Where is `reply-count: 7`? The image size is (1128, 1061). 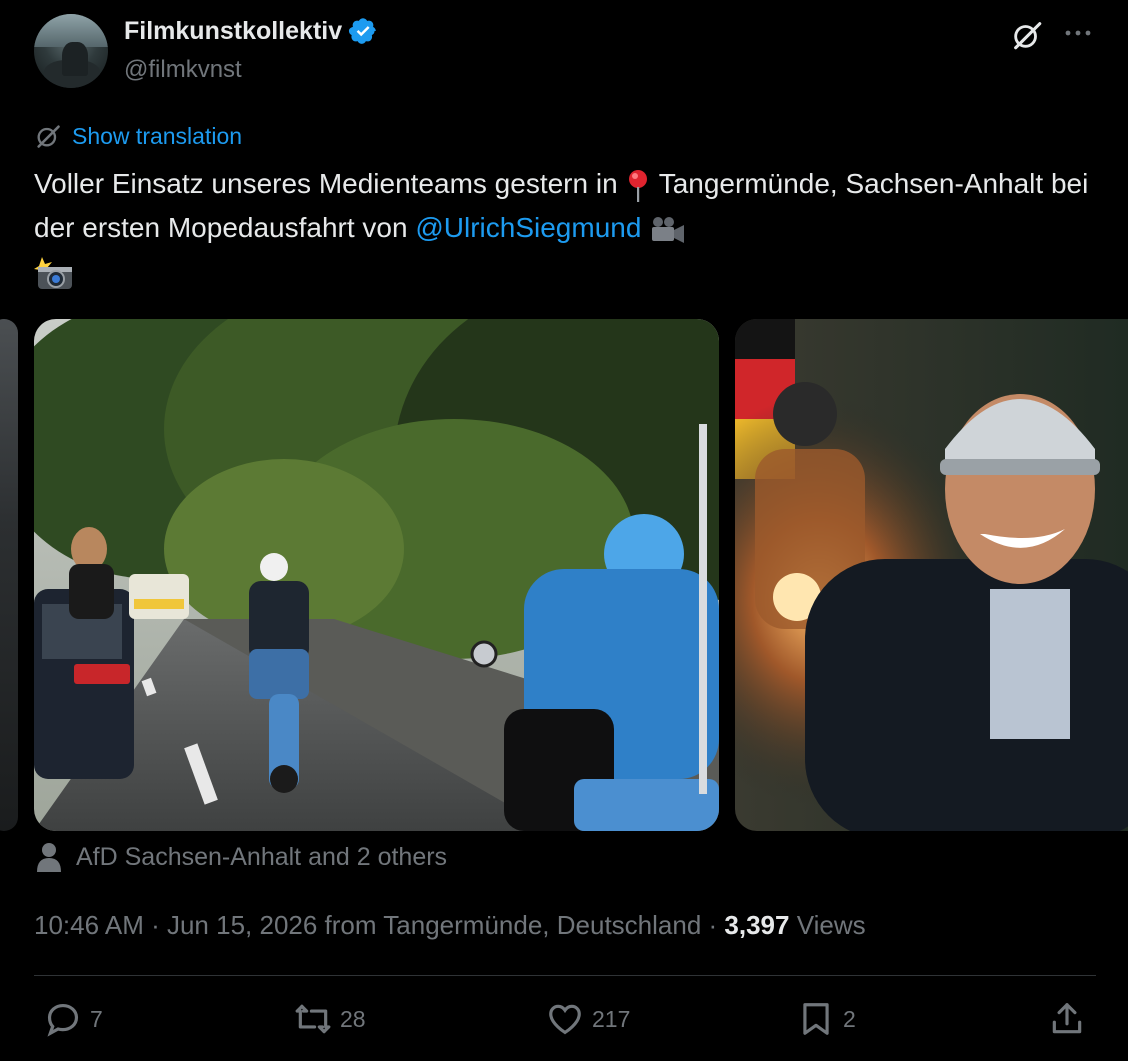
reply-count: 7 is located at coordinates (96, 1018).